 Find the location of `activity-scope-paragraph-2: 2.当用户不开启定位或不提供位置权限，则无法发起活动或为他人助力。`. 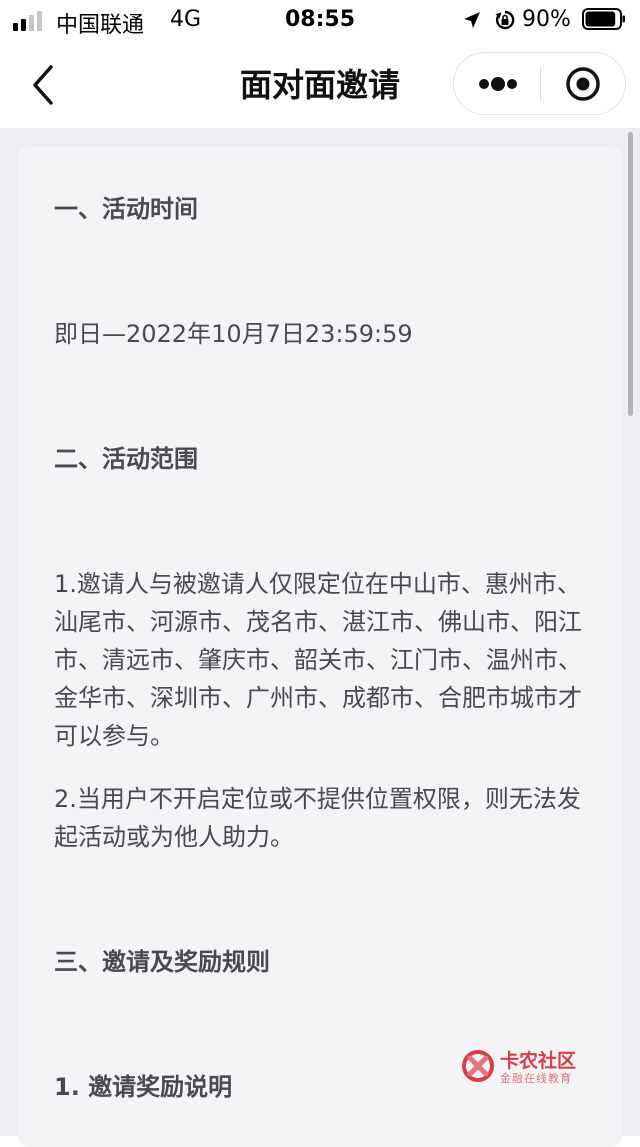

activity-scope-paragraph-2: 2.当用户不开启定位或不提供位置权限，则无法发起活动或为他人助力。 is located at coordinates (317, 818).